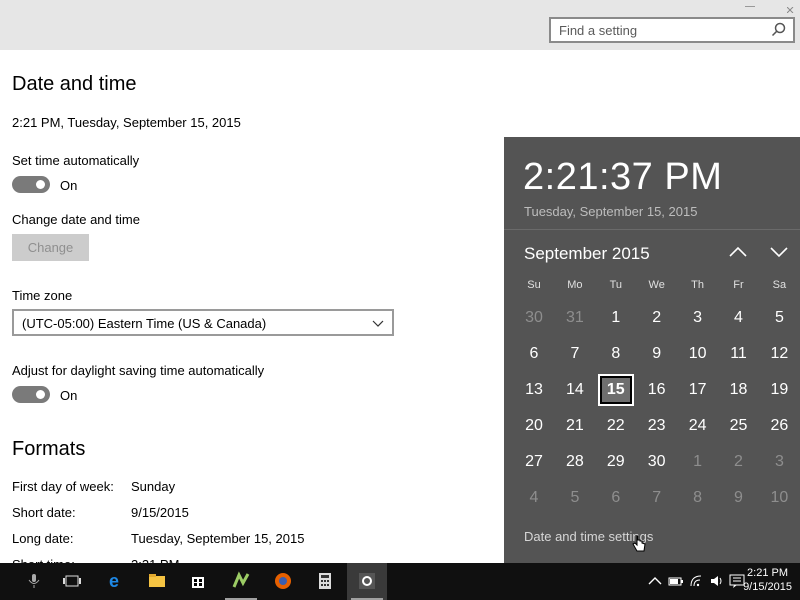 The width and height of the screenshot is (800, 600). What do you see at coordinates (575, 390) in the screenshot?
I see `calendar-day: 14` at bounding box center [575, 390].